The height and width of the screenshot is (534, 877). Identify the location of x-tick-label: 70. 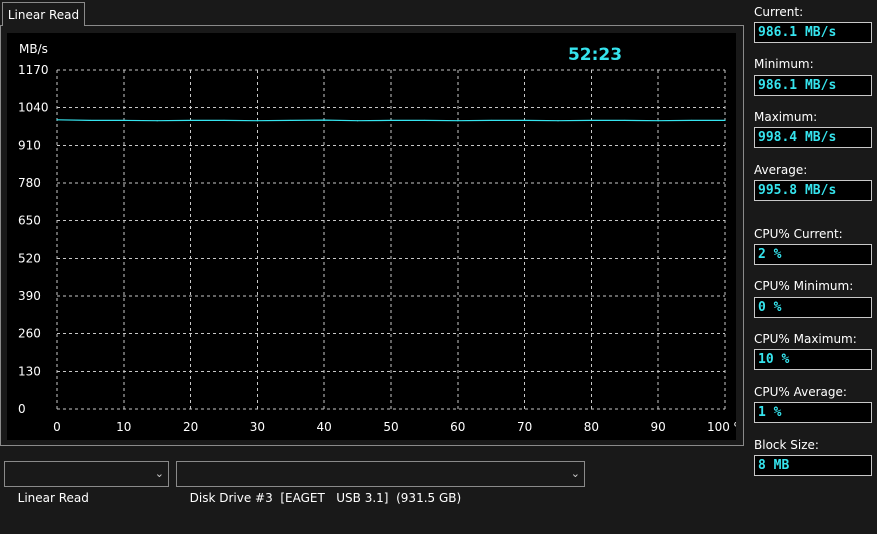
(524, 427).